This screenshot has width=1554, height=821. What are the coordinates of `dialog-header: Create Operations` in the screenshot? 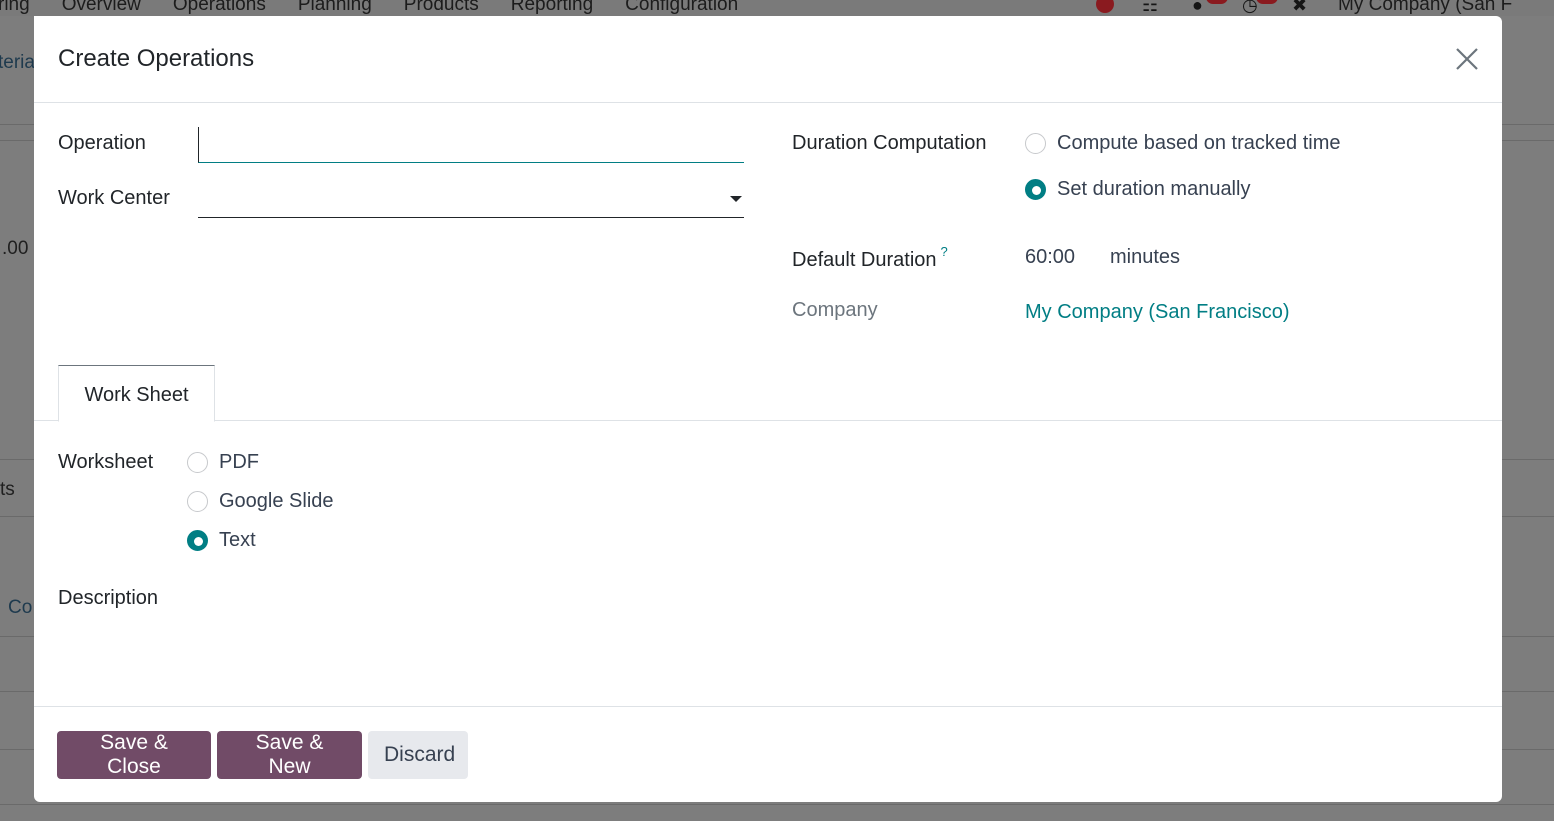 It's located at (768, 59).